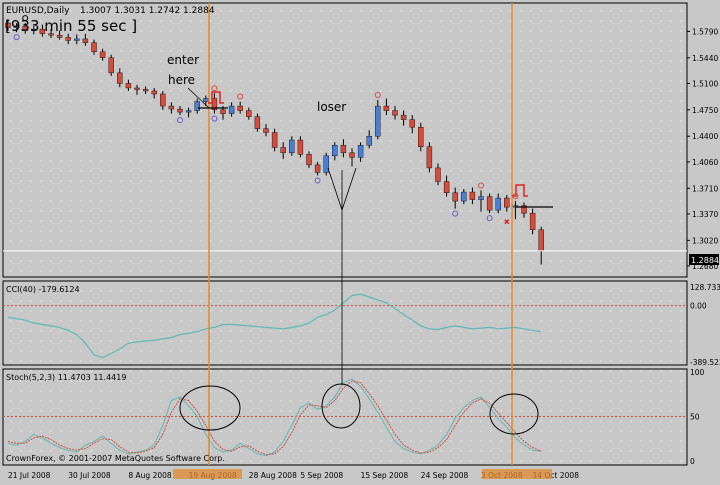  I want to click on annotation-here: here, so click(181, 80).